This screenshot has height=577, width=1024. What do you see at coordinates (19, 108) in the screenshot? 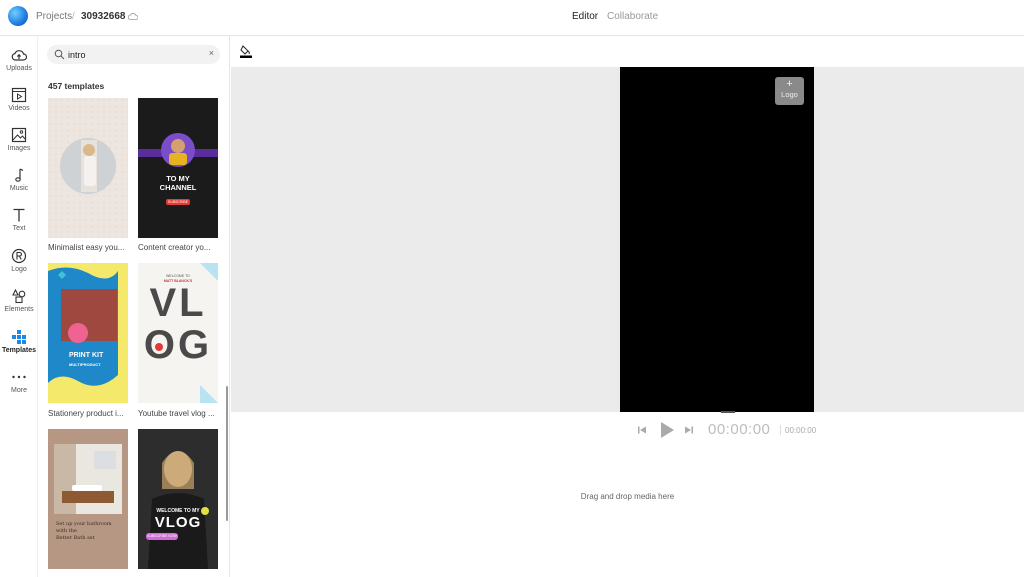
I see `sidebar-item-label: Videos` at bounding box center [19, 108].